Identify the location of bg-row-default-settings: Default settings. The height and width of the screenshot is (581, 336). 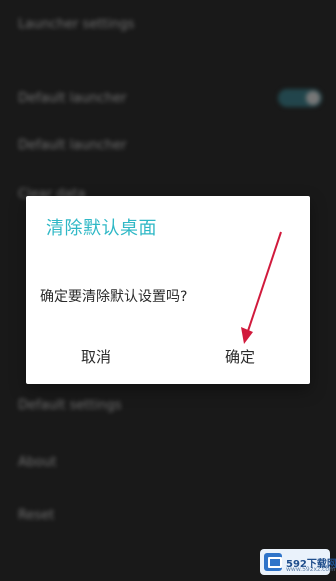
(70, 405).